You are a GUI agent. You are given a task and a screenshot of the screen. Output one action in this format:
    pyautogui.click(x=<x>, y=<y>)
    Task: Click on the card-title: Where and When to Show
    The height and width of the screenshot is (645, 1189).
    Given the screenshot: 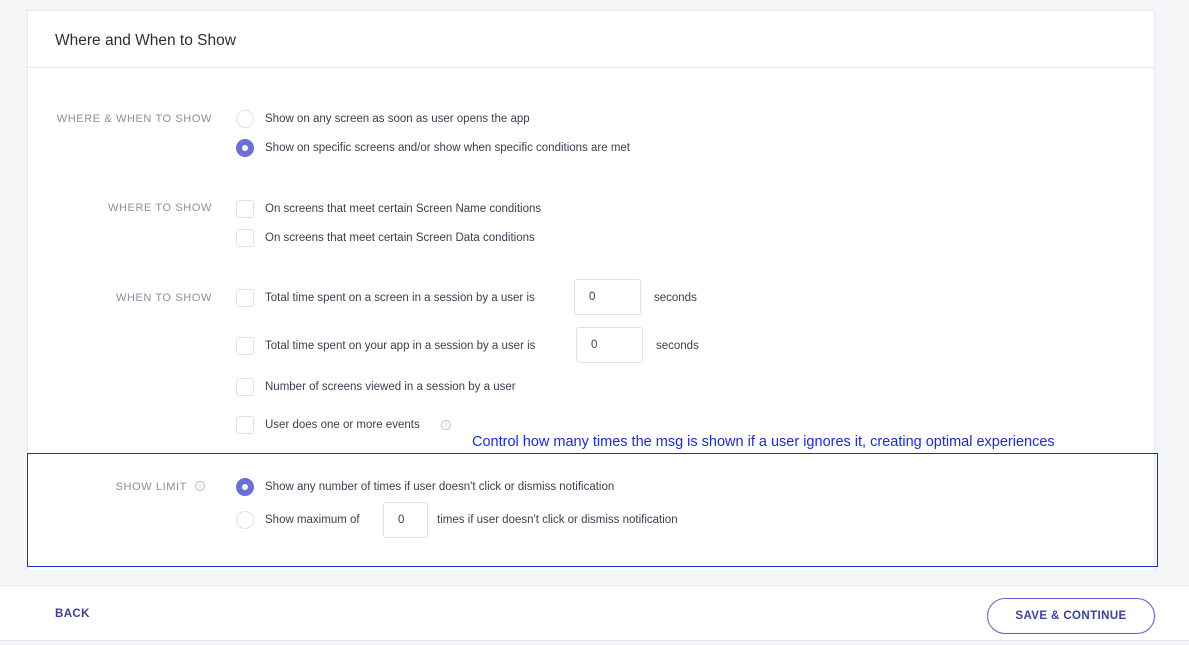 What is the action you would take?
    pyautogui.click(x=145, y=40)
    